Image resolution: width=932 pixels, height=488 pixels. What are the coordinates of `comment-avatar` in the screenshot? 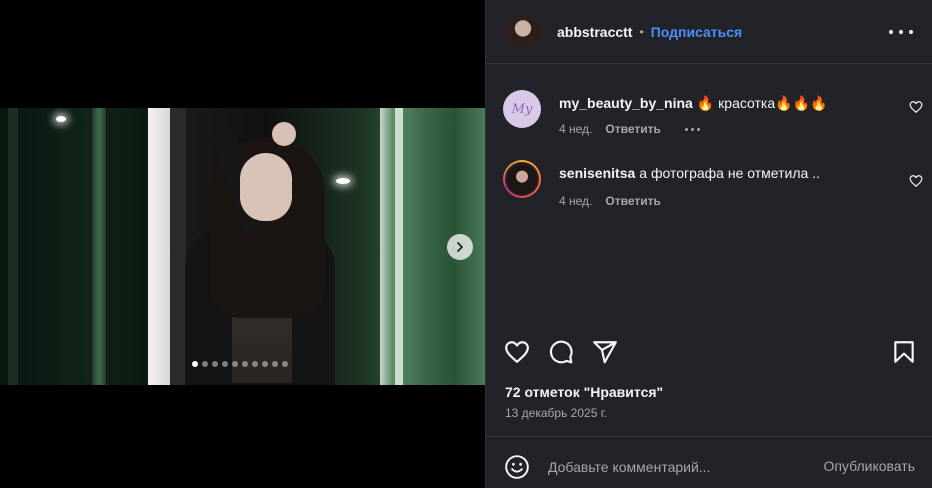 It's located at (522, 179).